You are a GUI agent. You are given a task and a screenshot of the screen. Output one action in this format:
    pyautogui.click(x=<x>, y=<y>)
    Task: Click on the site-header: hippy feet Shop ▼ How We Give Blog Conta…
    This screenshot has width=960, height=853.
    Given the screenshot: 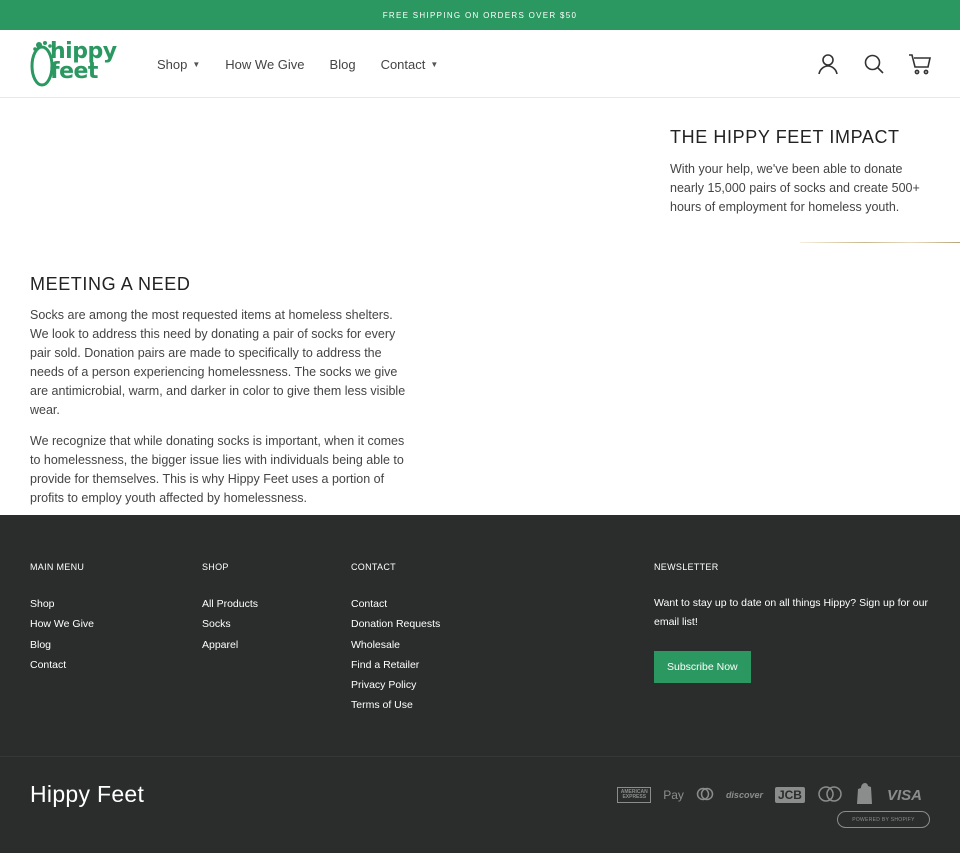 What is the action you would take?
    pyautogui.click(x=480, y=64)
    